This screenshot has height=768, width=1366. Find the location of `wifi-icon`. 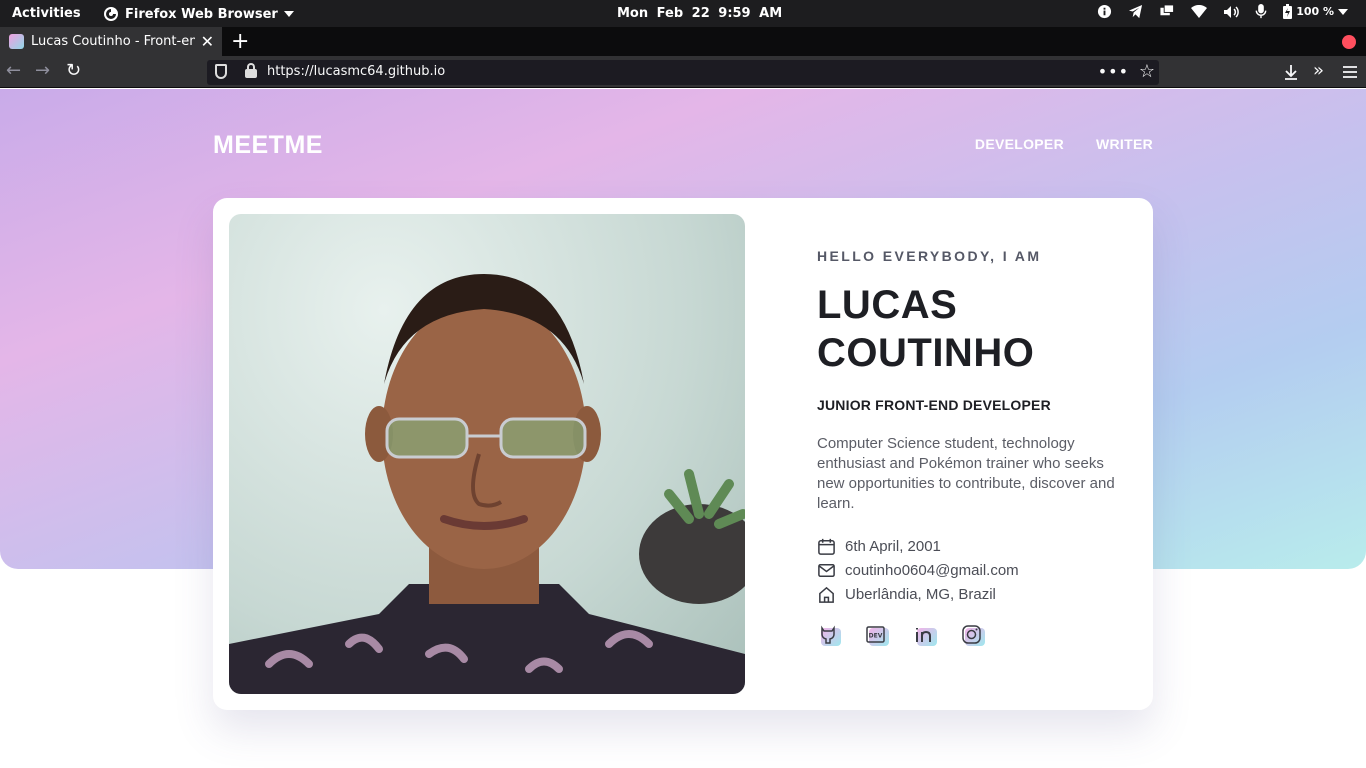

wifi-icon is located at coordinates (1199, 11).